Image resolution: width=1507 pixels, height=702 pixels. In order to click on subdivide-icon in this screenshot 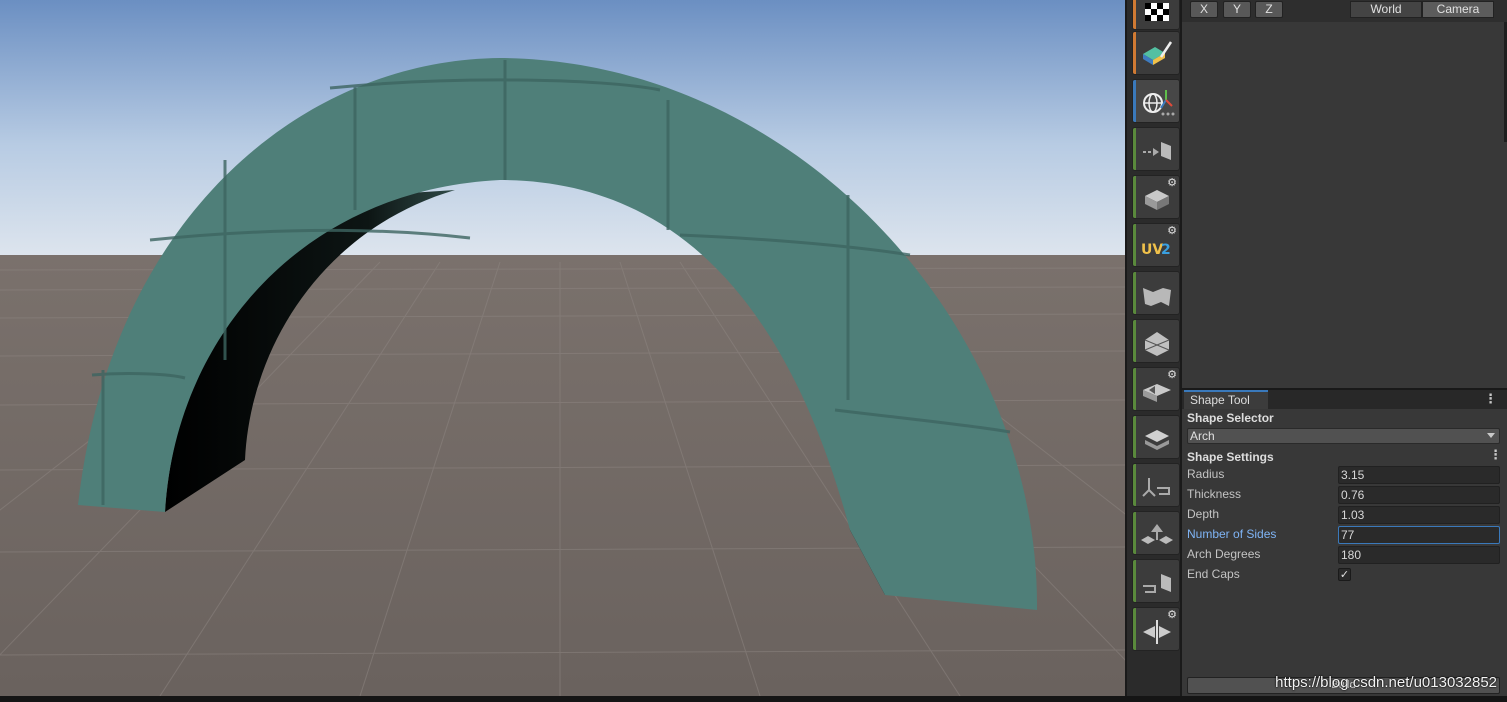, I will do `click(1157, 344)`.